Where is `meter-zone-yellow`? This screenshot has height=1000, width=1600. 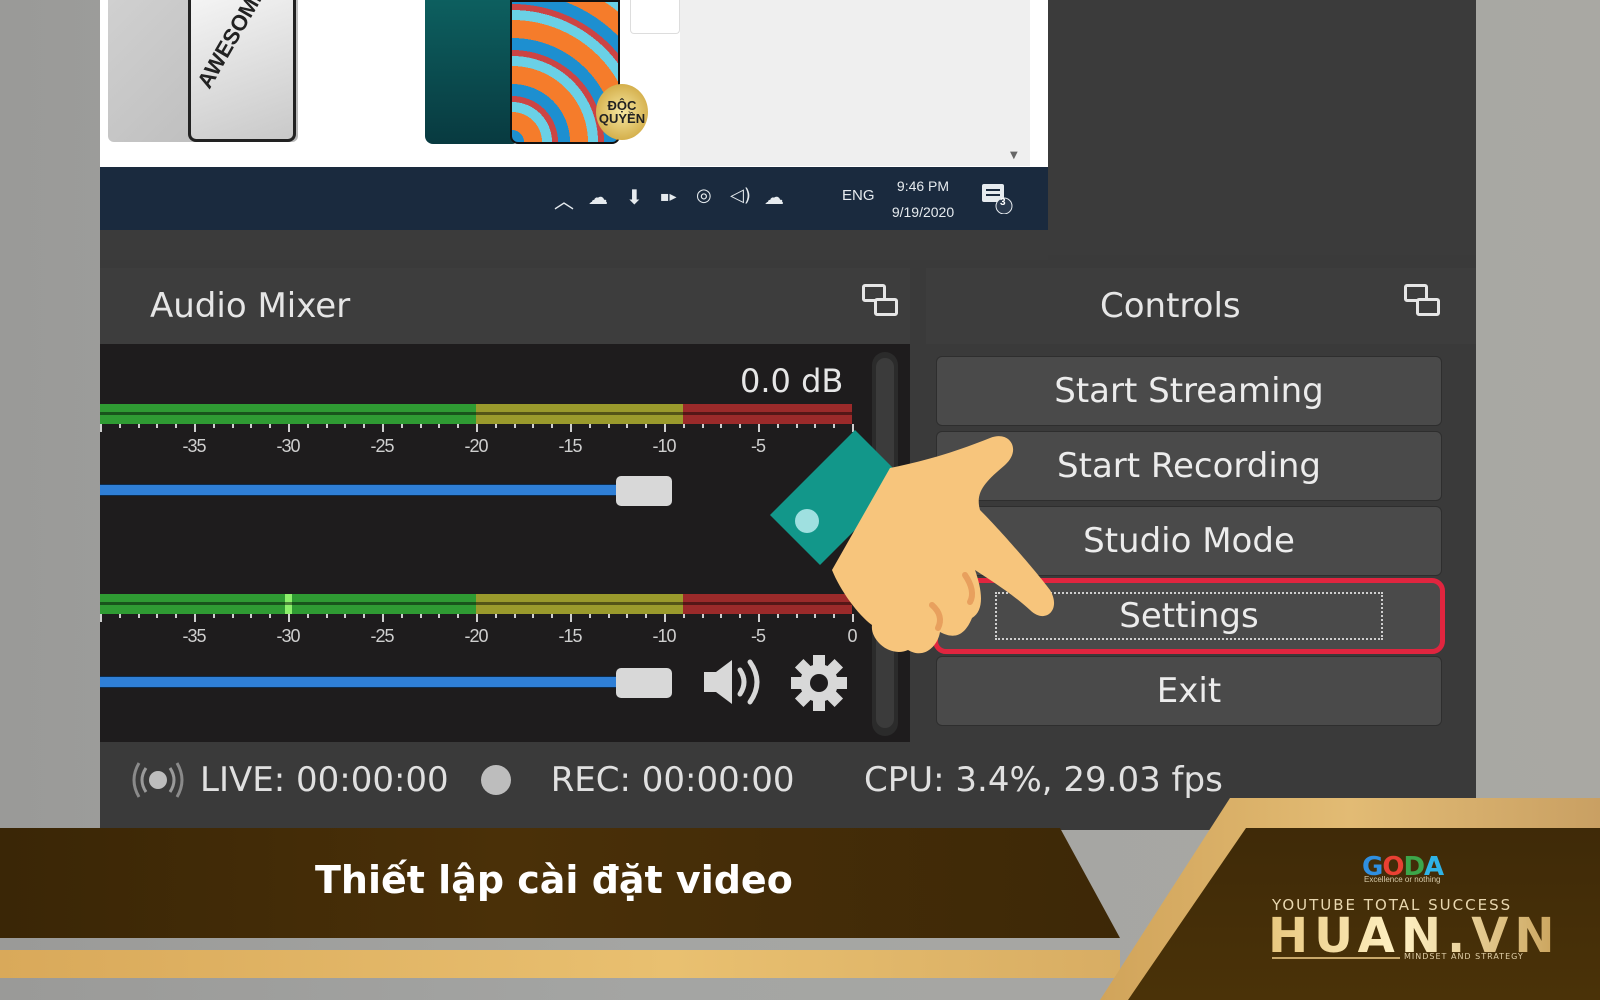
meter-zone-yellow is located at coordinates (579, 604).